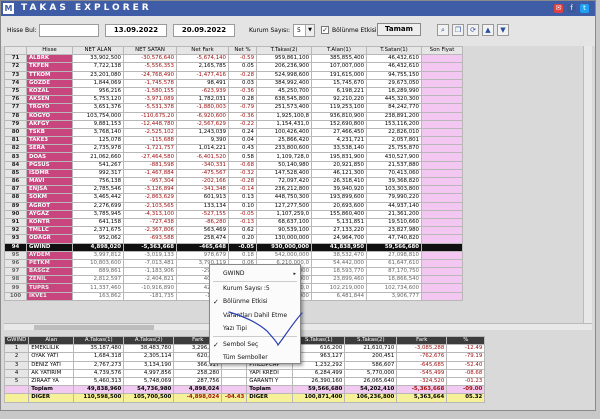  I want to click on status-bar, so click(300, 415).